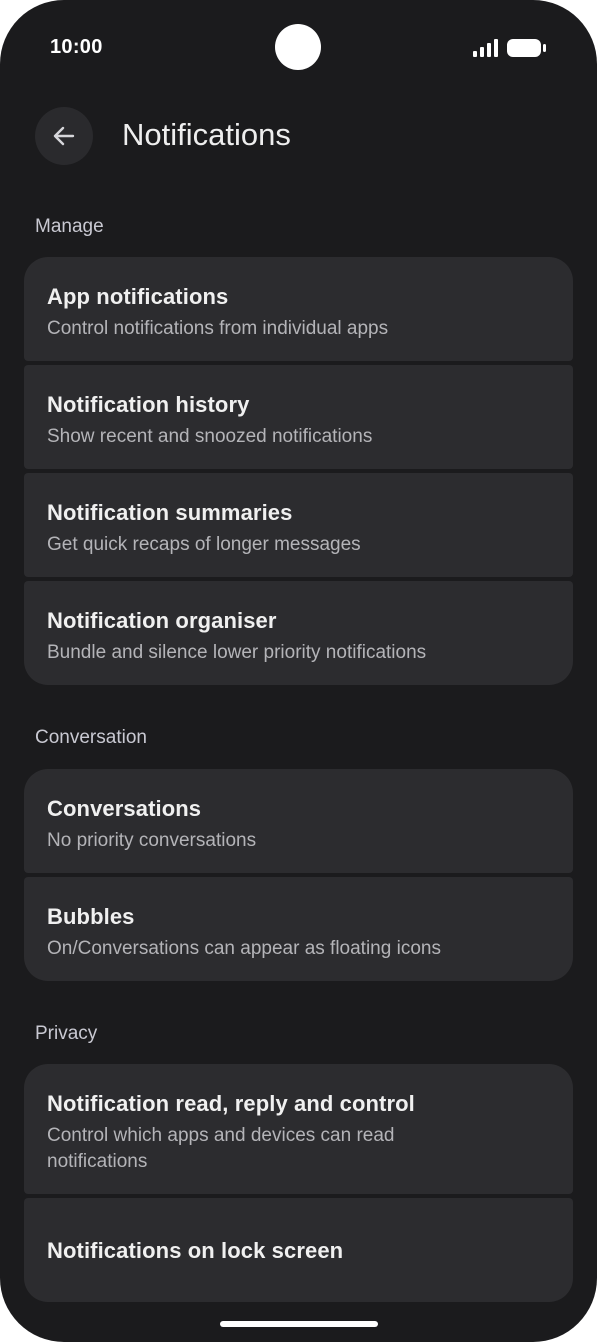 The height and width of the screenshot is (1342, 597). I want to click on item-title: Conversations, so click(124, 808).